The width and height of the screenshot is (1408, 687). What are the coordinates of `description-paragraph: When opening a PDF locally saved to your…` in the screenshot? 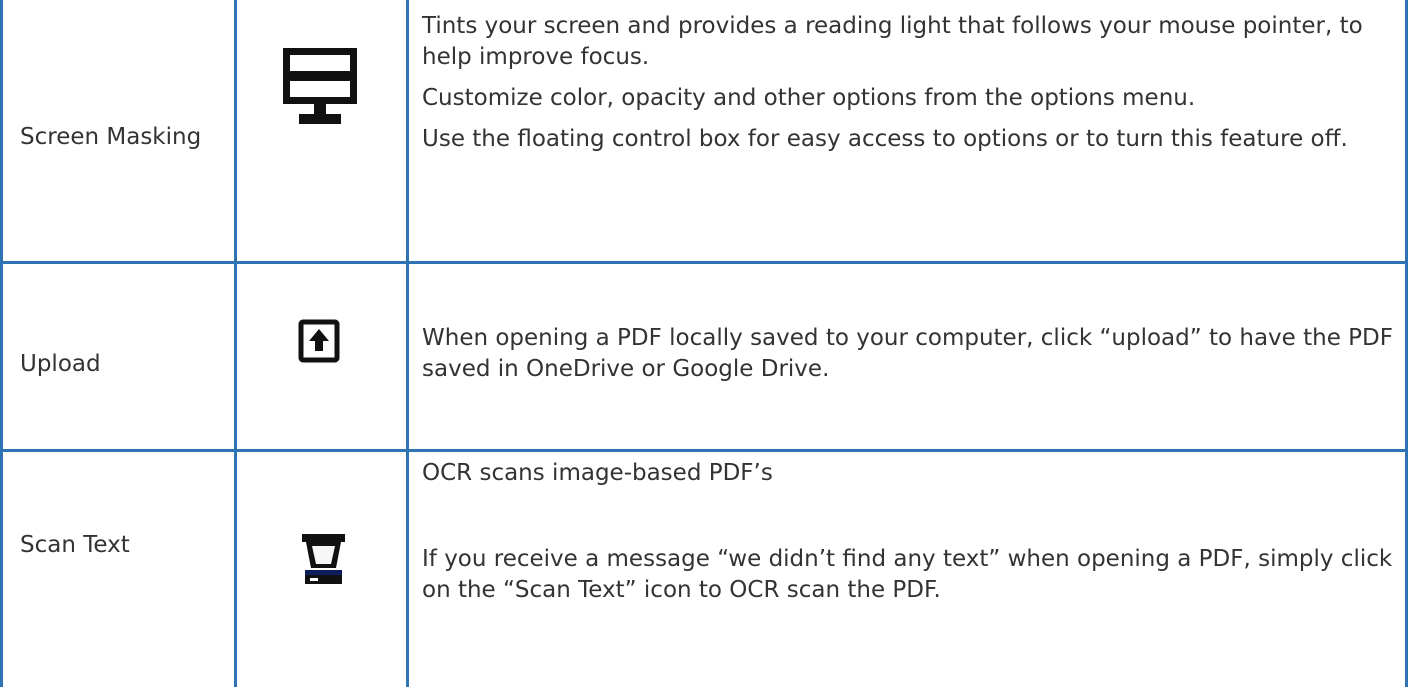 It's located at (907, 353).